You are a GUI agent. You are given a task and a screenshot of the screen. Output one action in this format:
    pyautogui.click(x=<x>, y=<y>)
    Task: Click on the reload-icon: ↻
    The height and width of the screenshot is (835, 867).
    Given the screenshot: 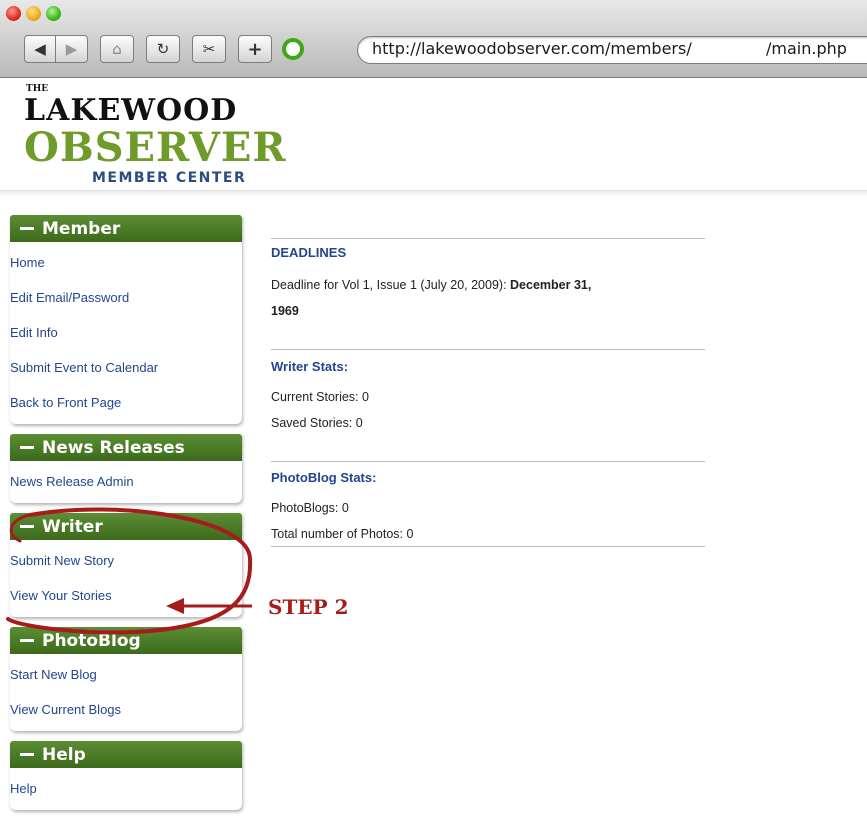 What is the action you would take?
    pyautogui.click(x=163, y=49)
    